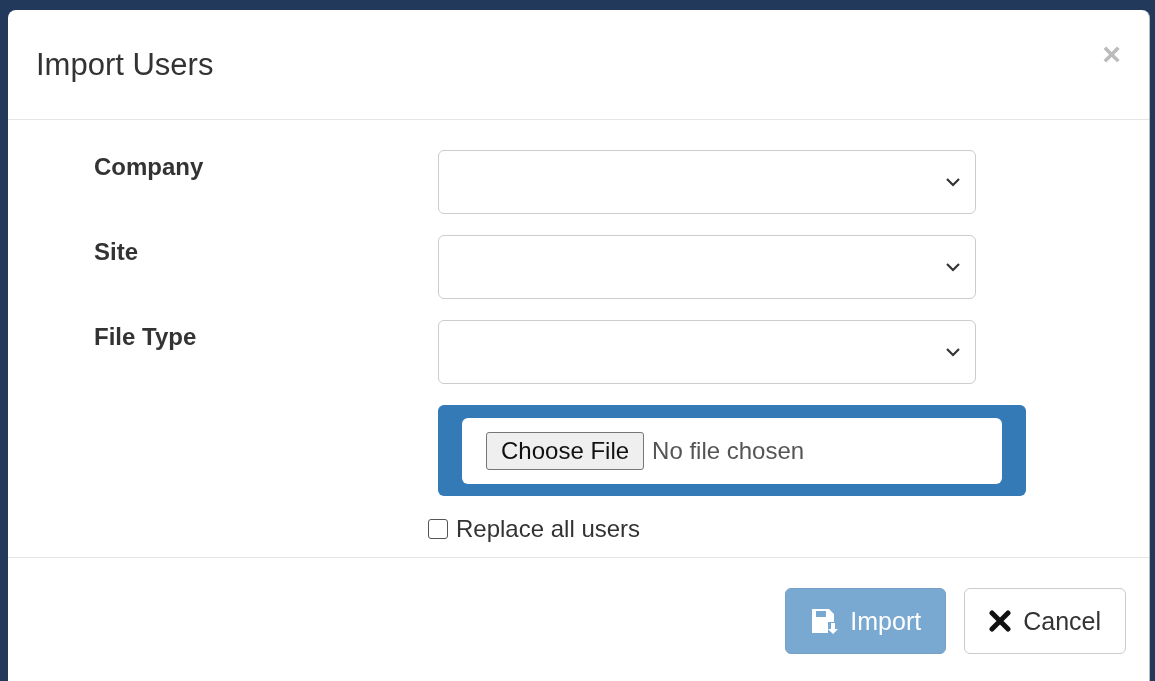 Image resolution: width=1155 pixels, height=681 pixels. Describe the element at coordinates (824, 621) in the screenshot. I see `save-icon` at that location.